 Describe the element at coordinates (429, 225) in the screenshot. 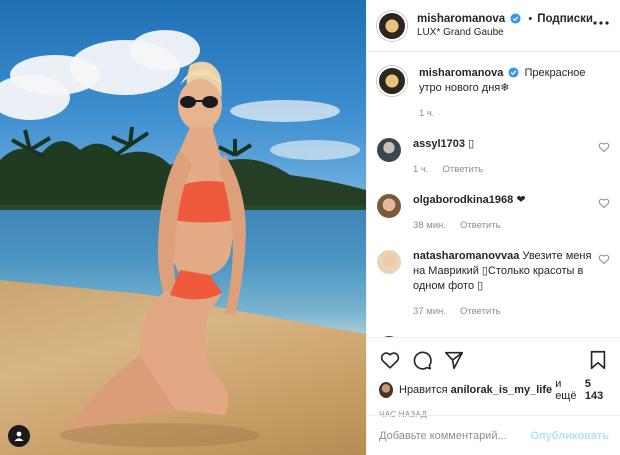

I see `comment-time: 38 мин.` at that location.